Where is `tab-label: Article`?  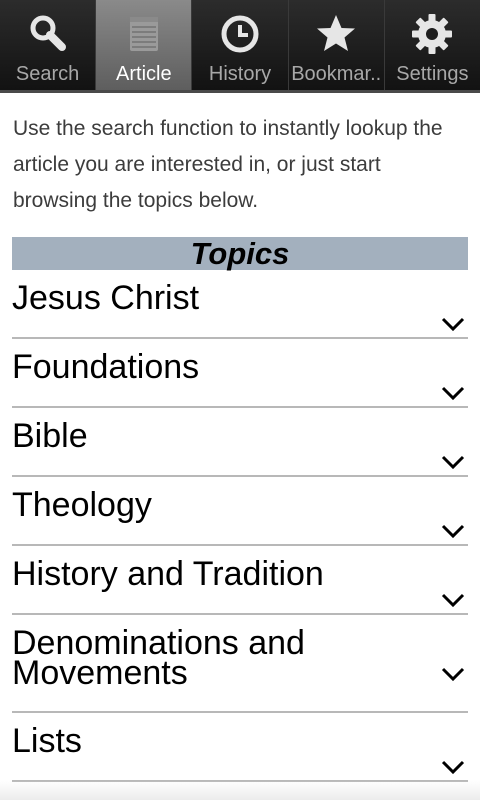 tab-label: Article is located at coordinates (144, 74).